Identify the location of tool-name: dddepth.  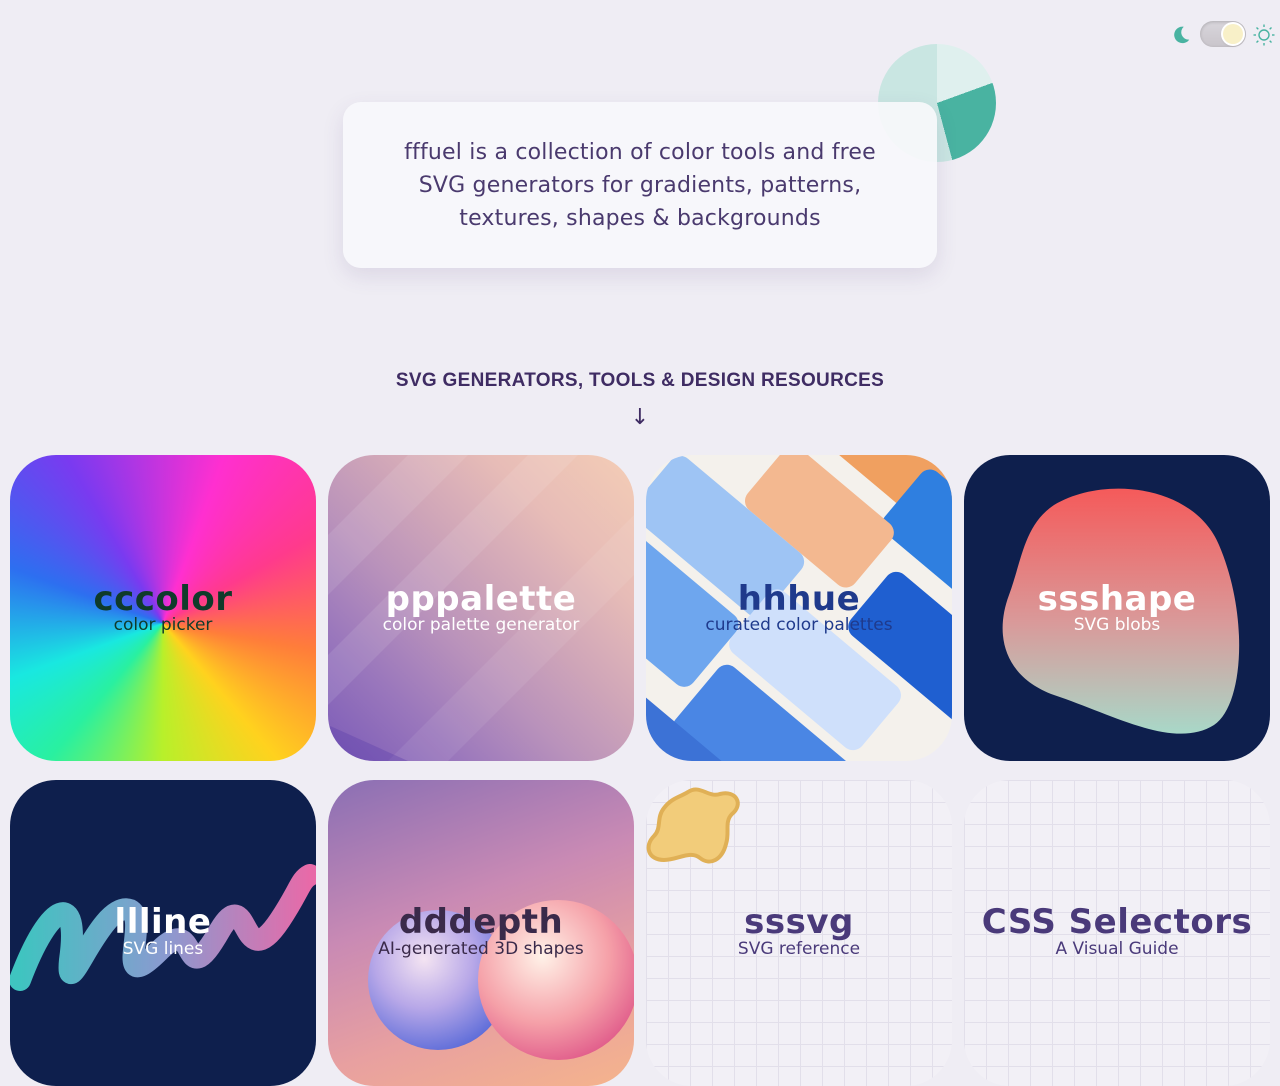
(481, 922).